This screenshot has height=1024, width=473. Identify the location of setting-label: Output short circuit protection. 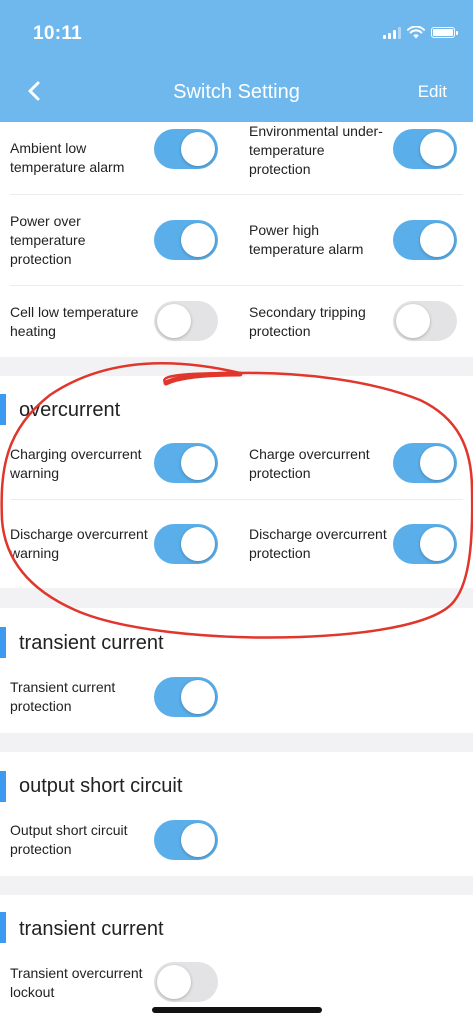
(69, 839).